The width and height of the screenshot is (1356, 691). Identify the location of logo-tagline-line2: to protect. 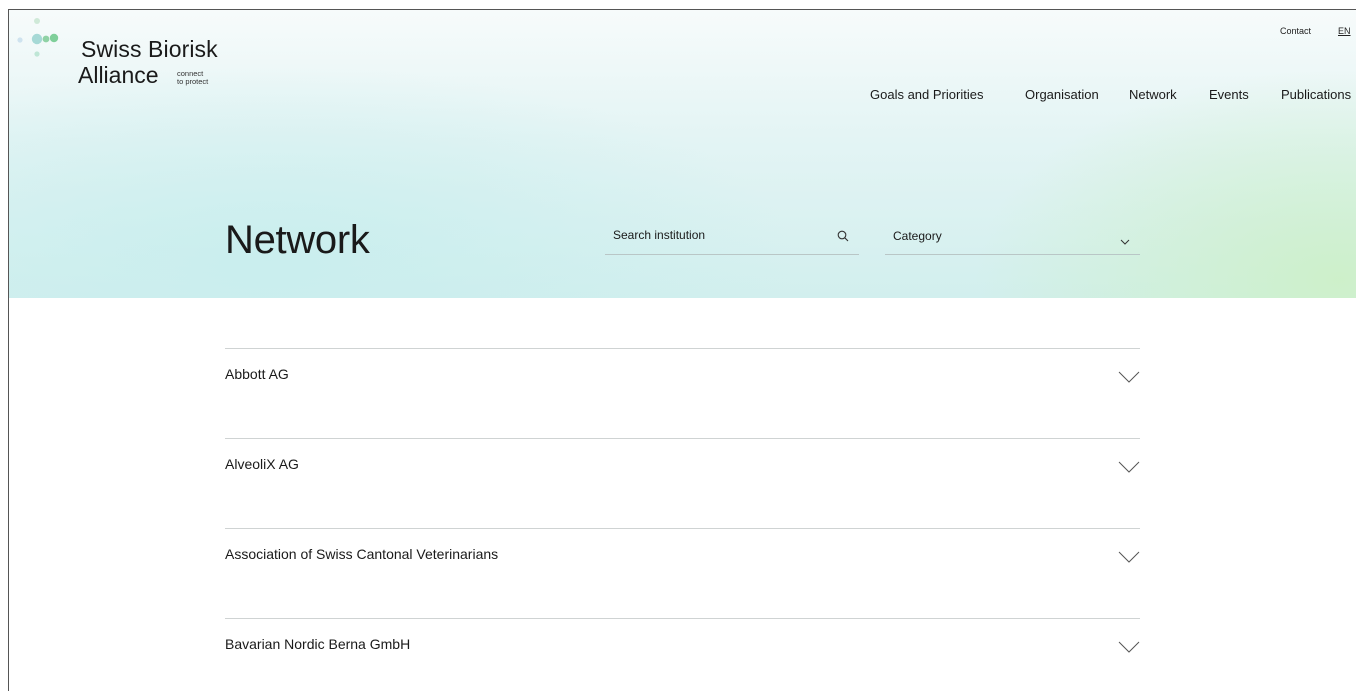
(193, 81).